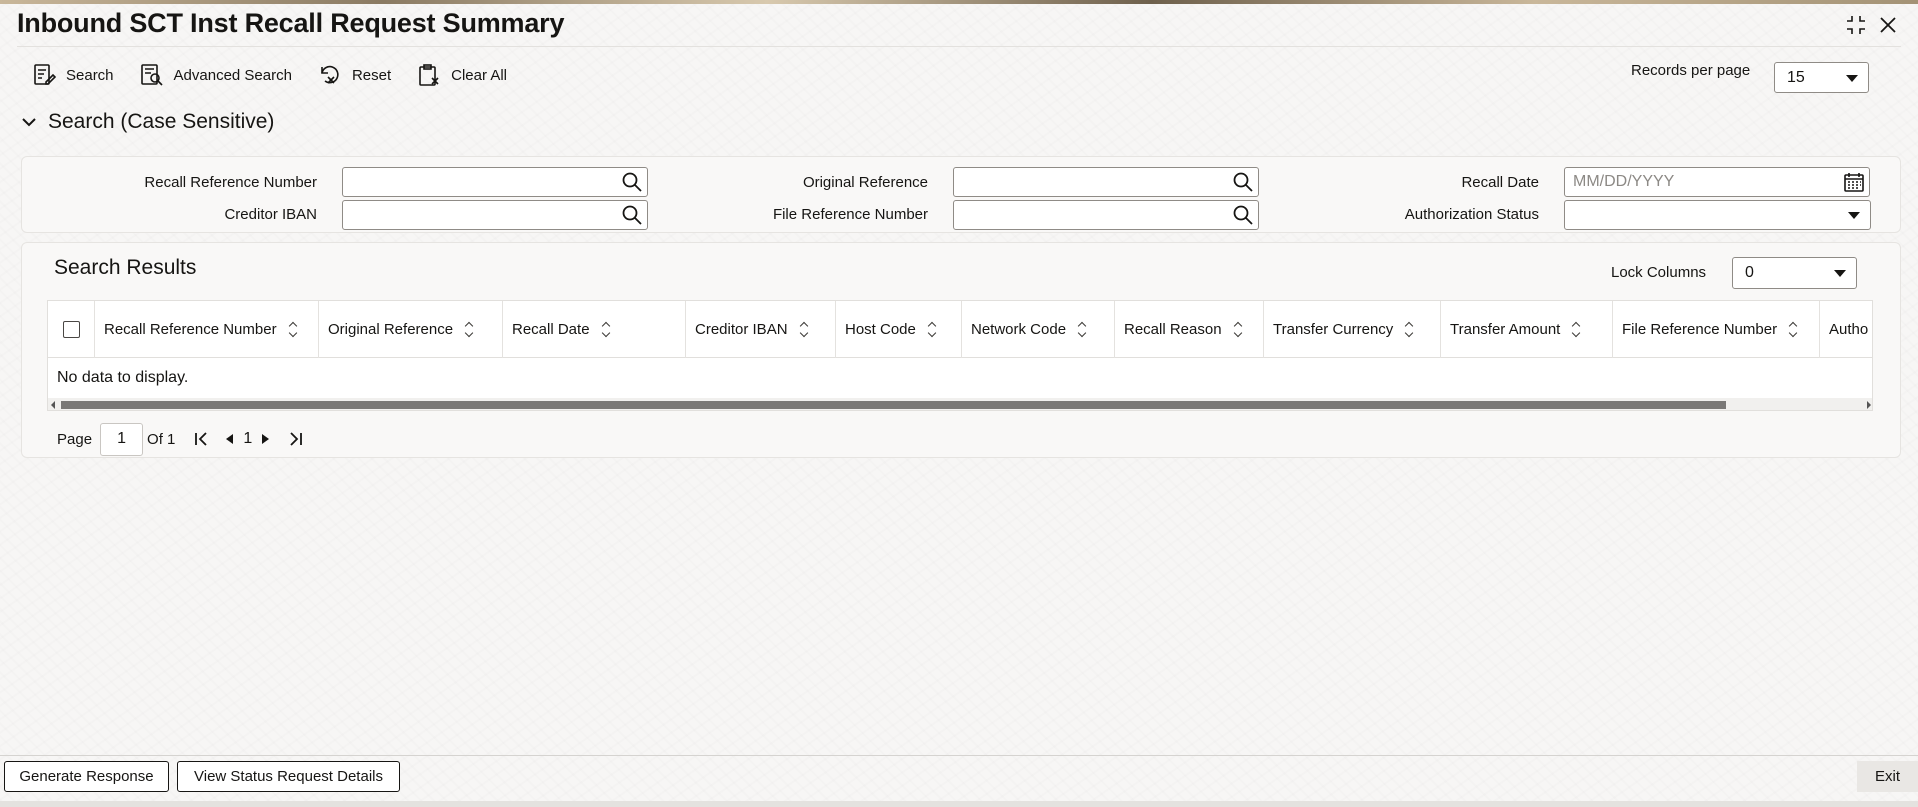  Describe the element at coordinates (180, 439) in the screenshot. I see `pagination: Page 1 Of 1 1` at that location.